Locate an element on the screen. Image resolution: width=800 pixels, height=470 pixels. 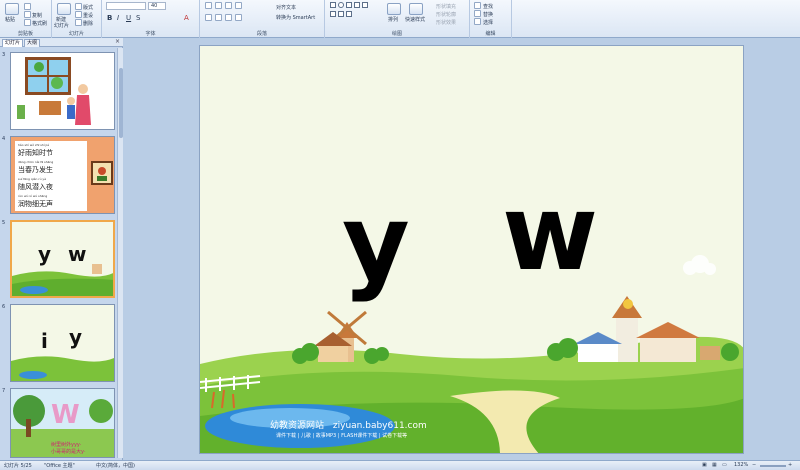
replace-button: 替换 is located at coordinates (488, 14).